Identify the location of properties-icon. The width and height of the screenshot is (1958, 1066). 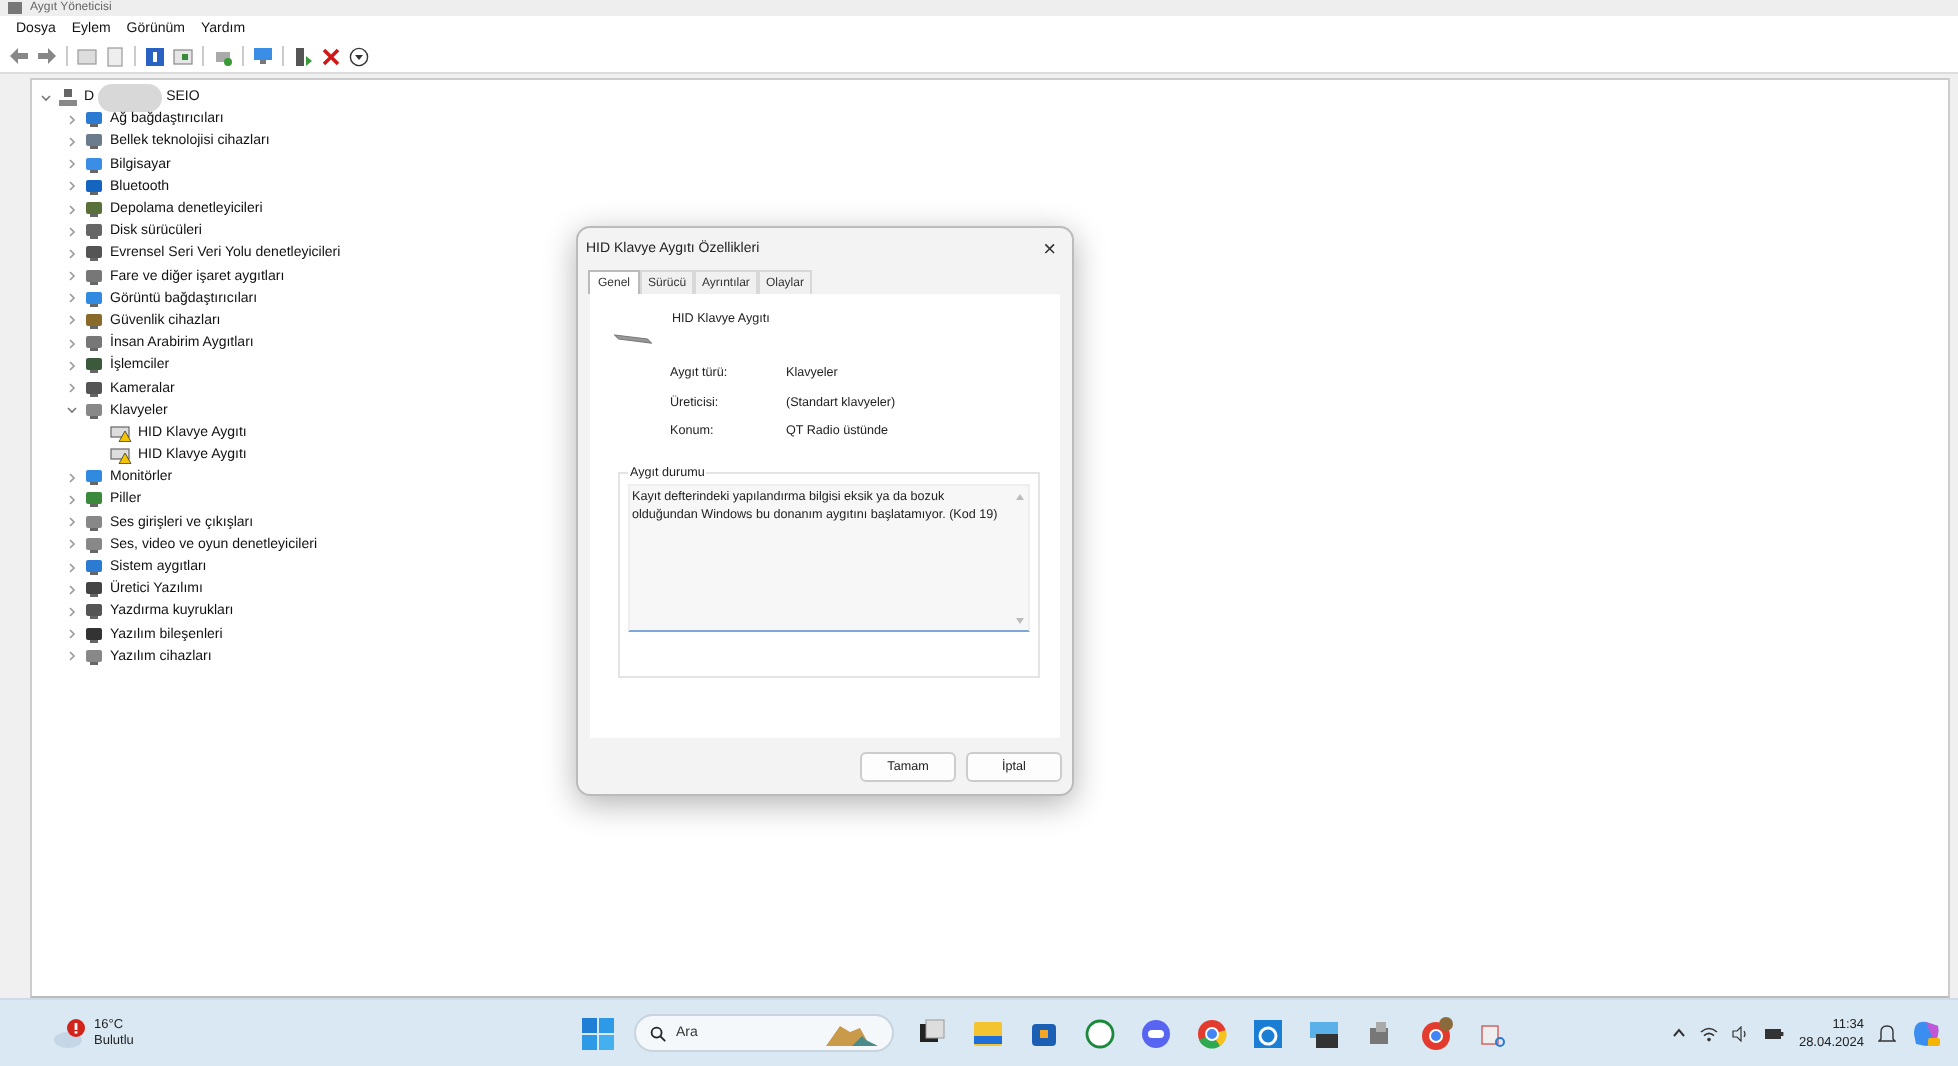
(183, 56).